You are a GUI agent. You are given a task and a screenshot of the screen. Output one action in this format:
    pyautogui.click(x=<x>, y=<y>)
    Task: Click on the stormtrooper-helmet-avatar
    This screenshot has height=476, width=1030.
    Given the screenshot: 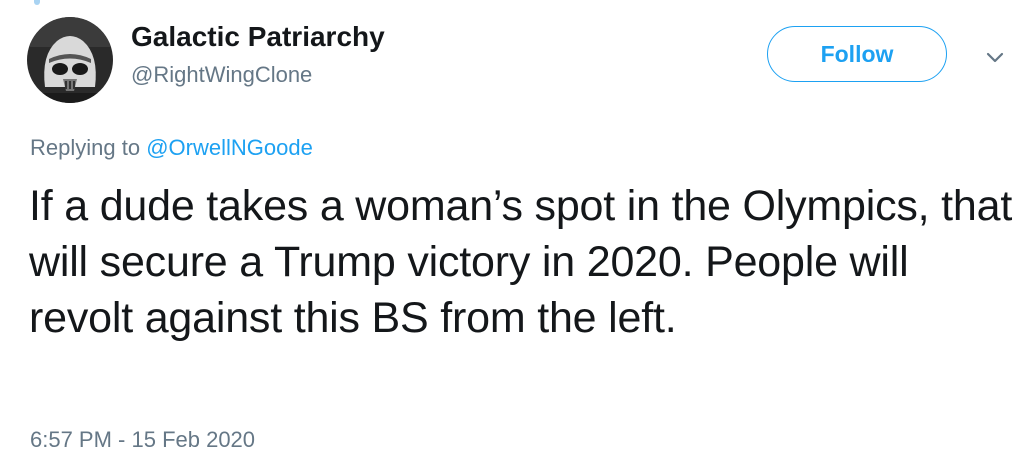 What is the action you would take?
    pyautogui.click(x=70, y=60)
    